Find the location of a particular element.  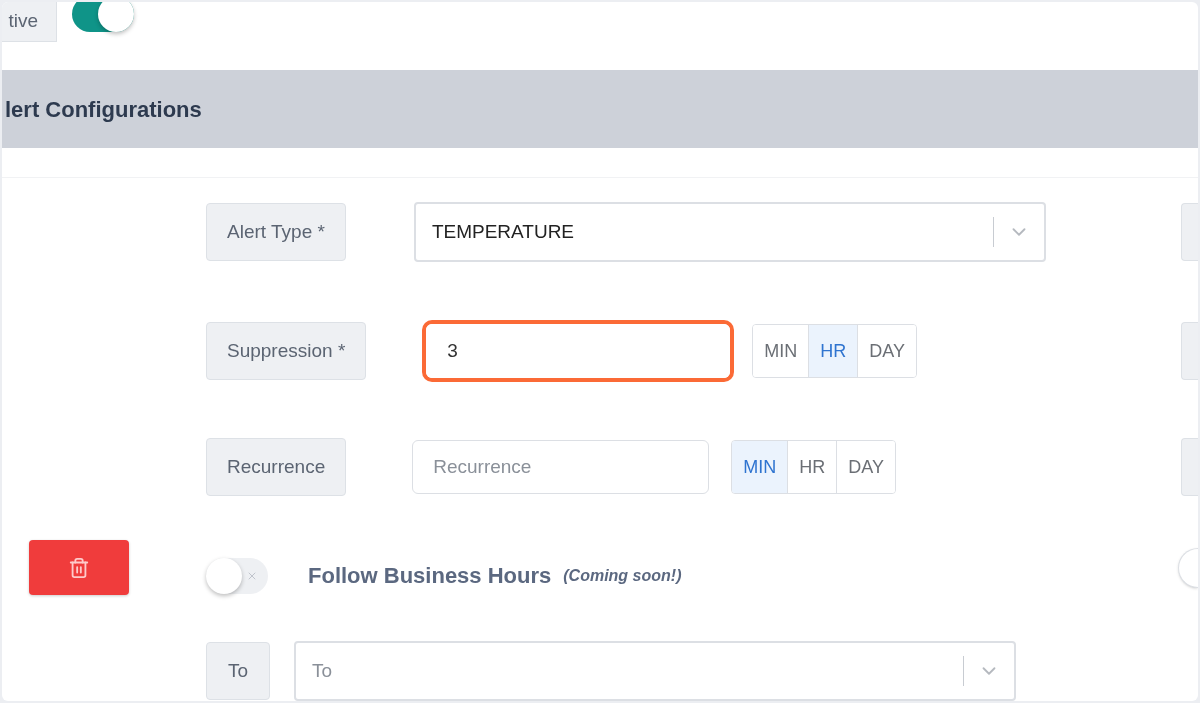

toggle-label: Follow Business Hours is located at coordinates (430, 576).